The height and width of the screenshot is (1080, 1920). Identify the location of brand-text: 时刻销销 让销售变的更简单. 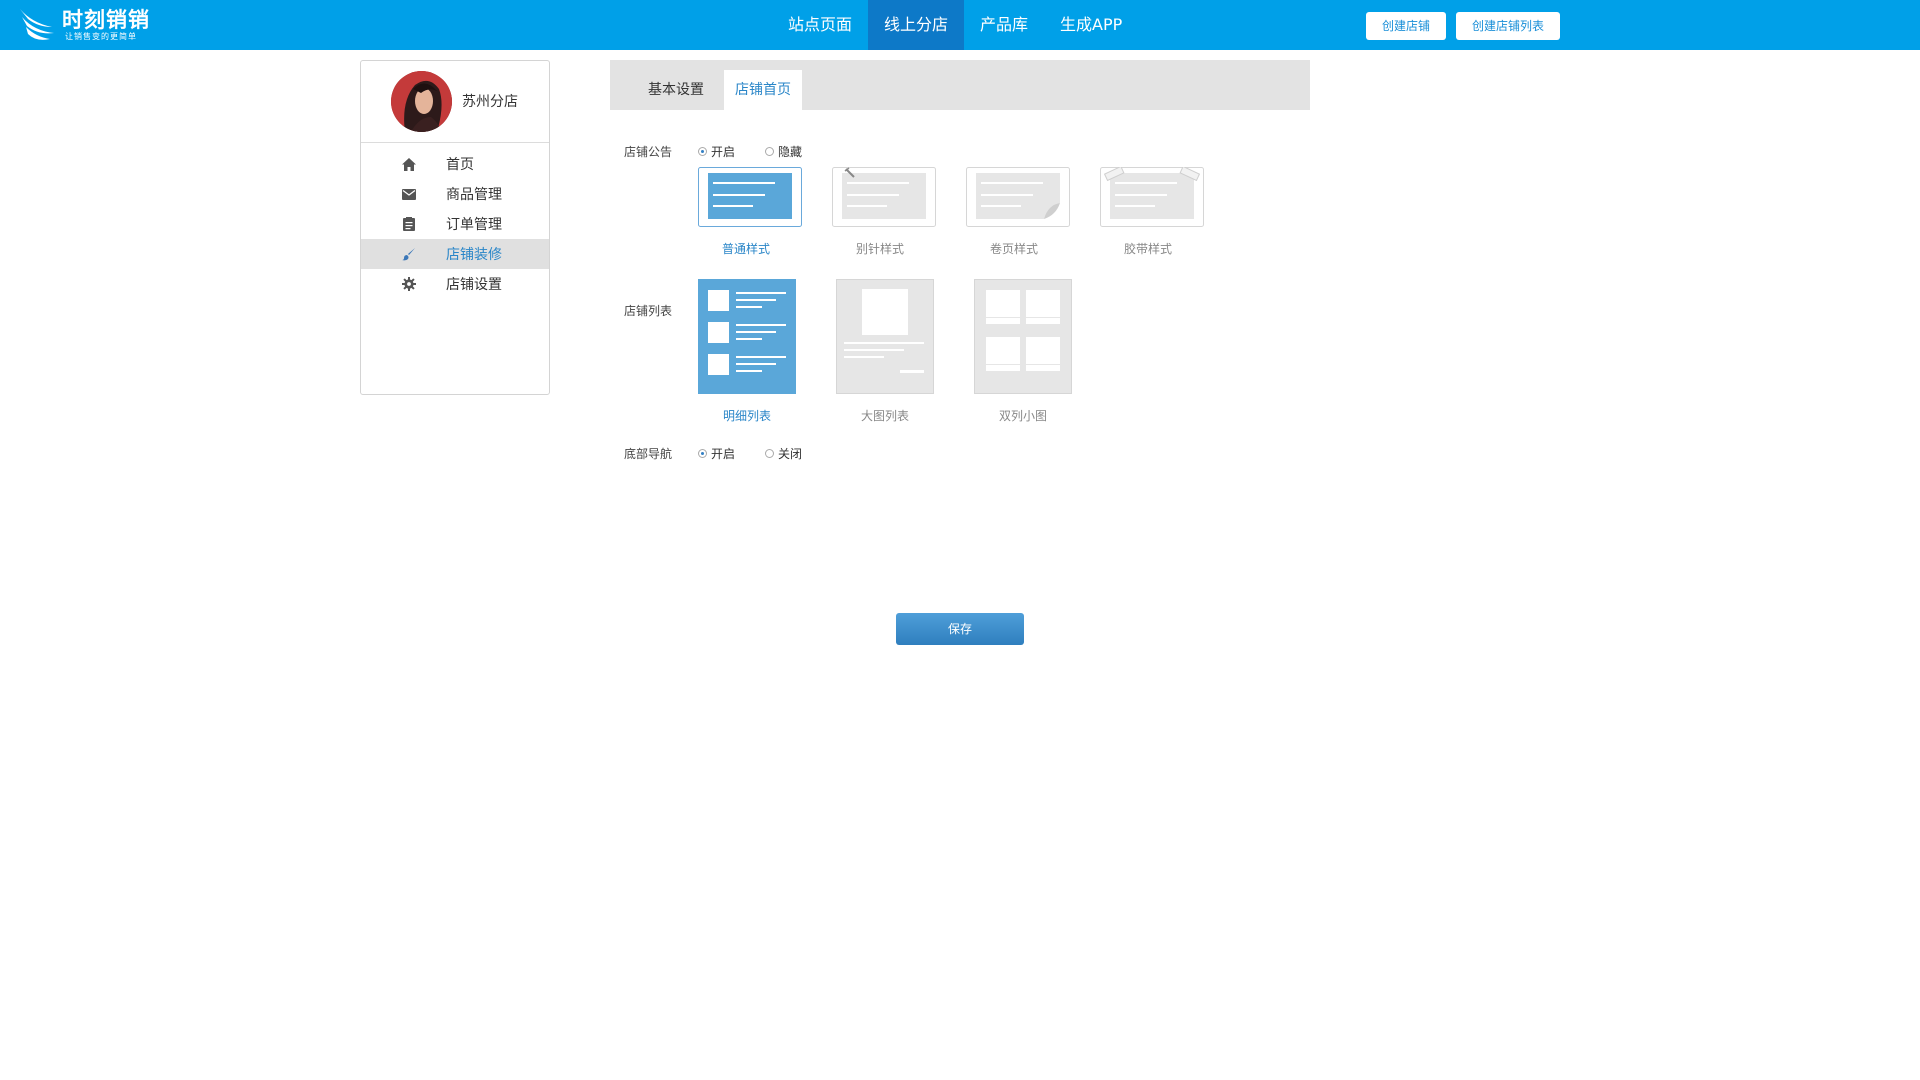
(106, 25).